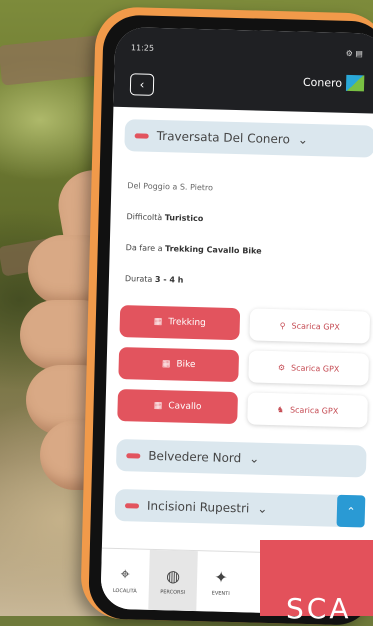  Describe the element at coordinates (142, 48) in the screenshot. I see `status-time: 11:25` at that location.